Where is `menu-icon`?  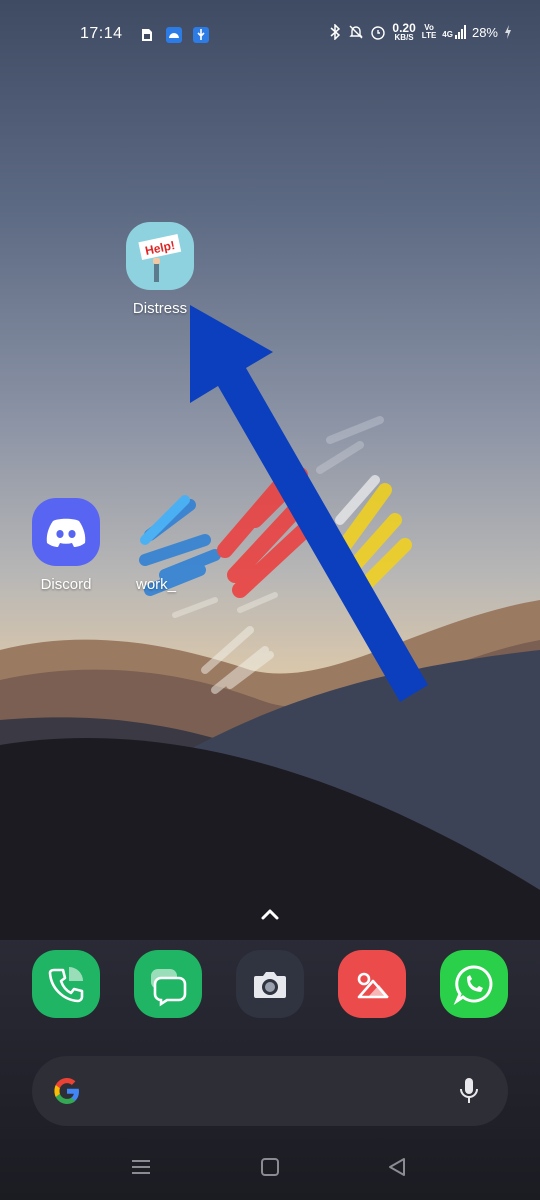 menu-icon is located at coordinates (141, 1167).